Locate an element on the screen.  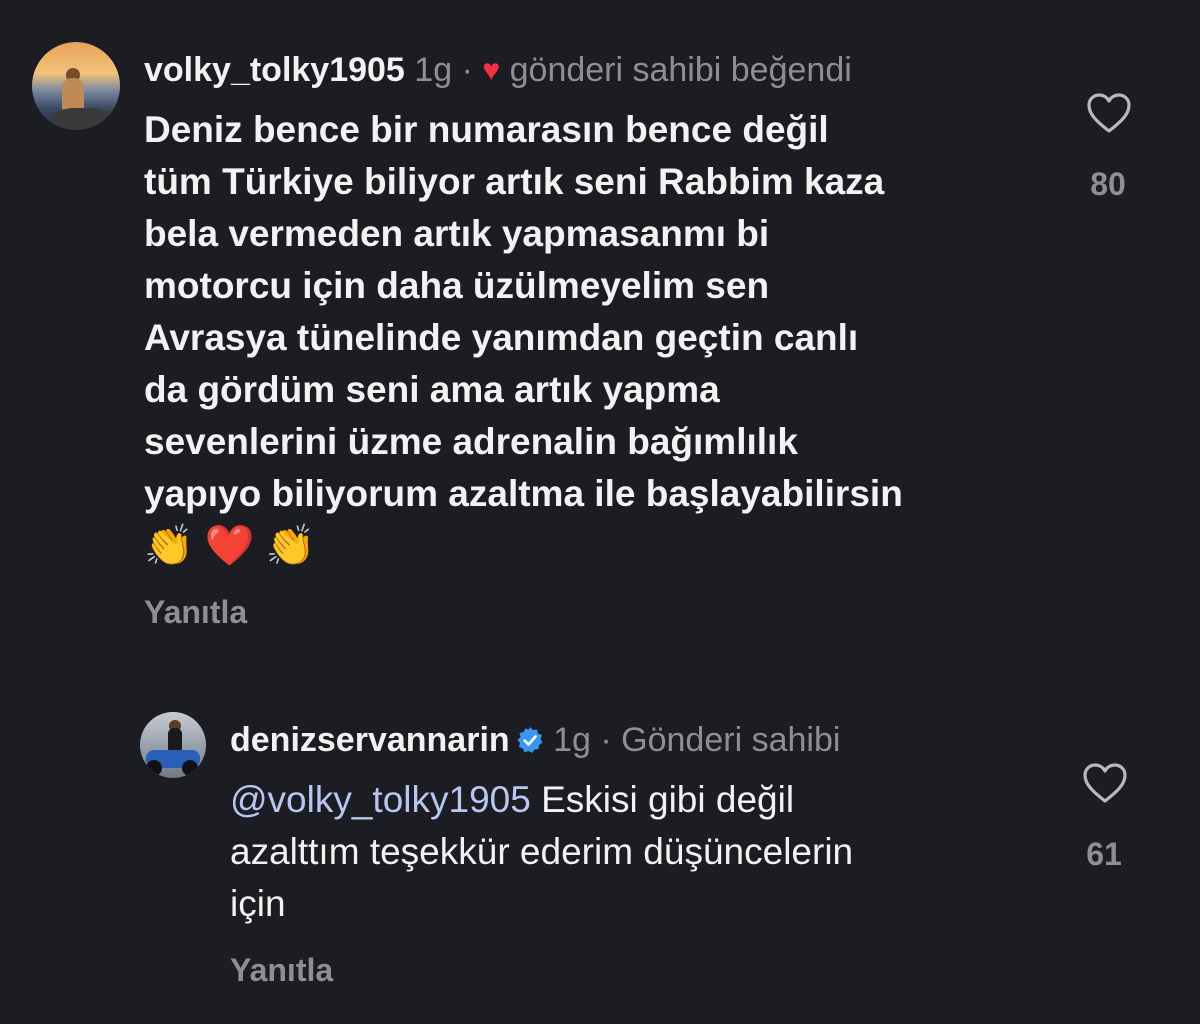
comment-2-line: azalttım teşekkür ederim düşüncelerin is located at coordinates (542, 851).